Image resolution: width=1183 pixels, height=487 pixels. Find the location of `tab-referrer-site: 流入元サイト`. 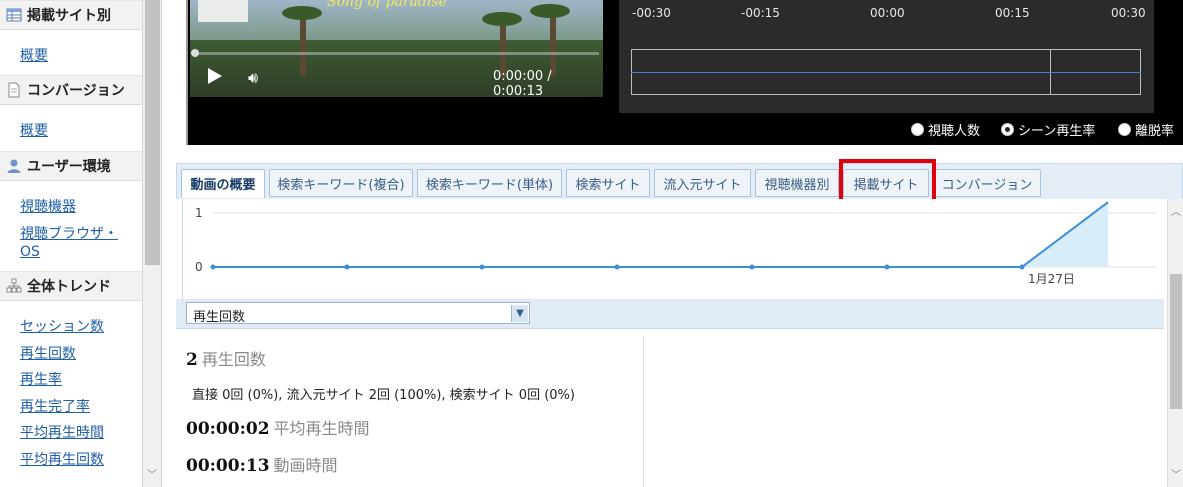

tab-referrer-site: 流入元サイト is located at coordinates (702, 183).